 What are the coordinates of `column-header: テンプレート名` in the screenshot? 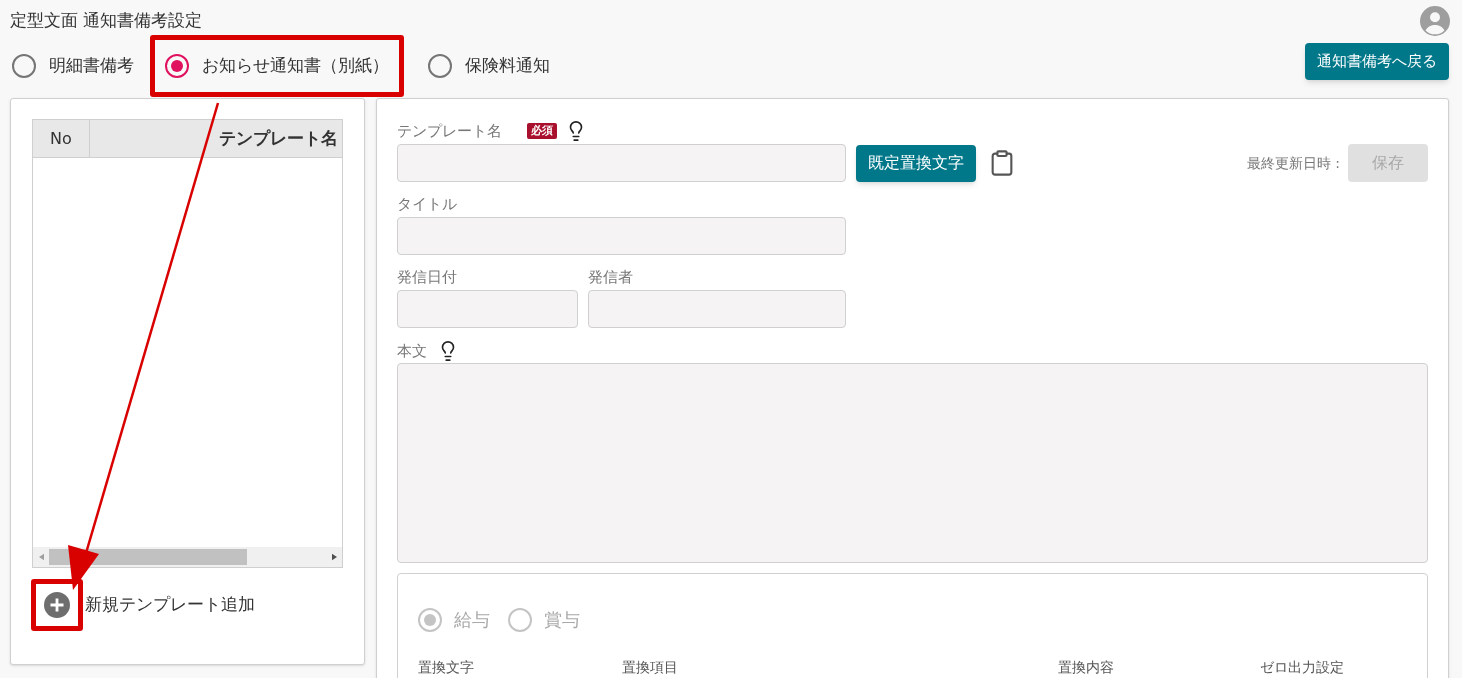 It's located at (278, 138).